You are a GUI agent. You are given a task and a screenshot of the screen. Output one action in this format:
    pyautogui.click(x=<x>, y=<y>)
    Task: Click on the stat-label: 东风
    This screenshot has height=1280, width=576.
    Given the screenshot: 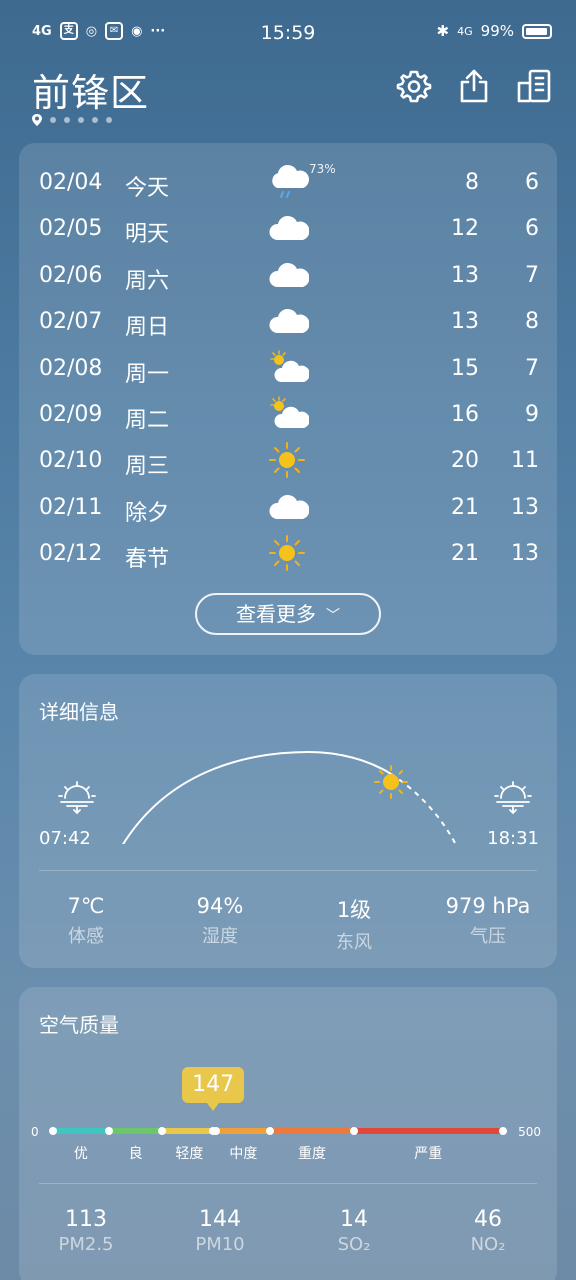 What is the action you would take?
    pyautogui.click(x=354, y=942)
    